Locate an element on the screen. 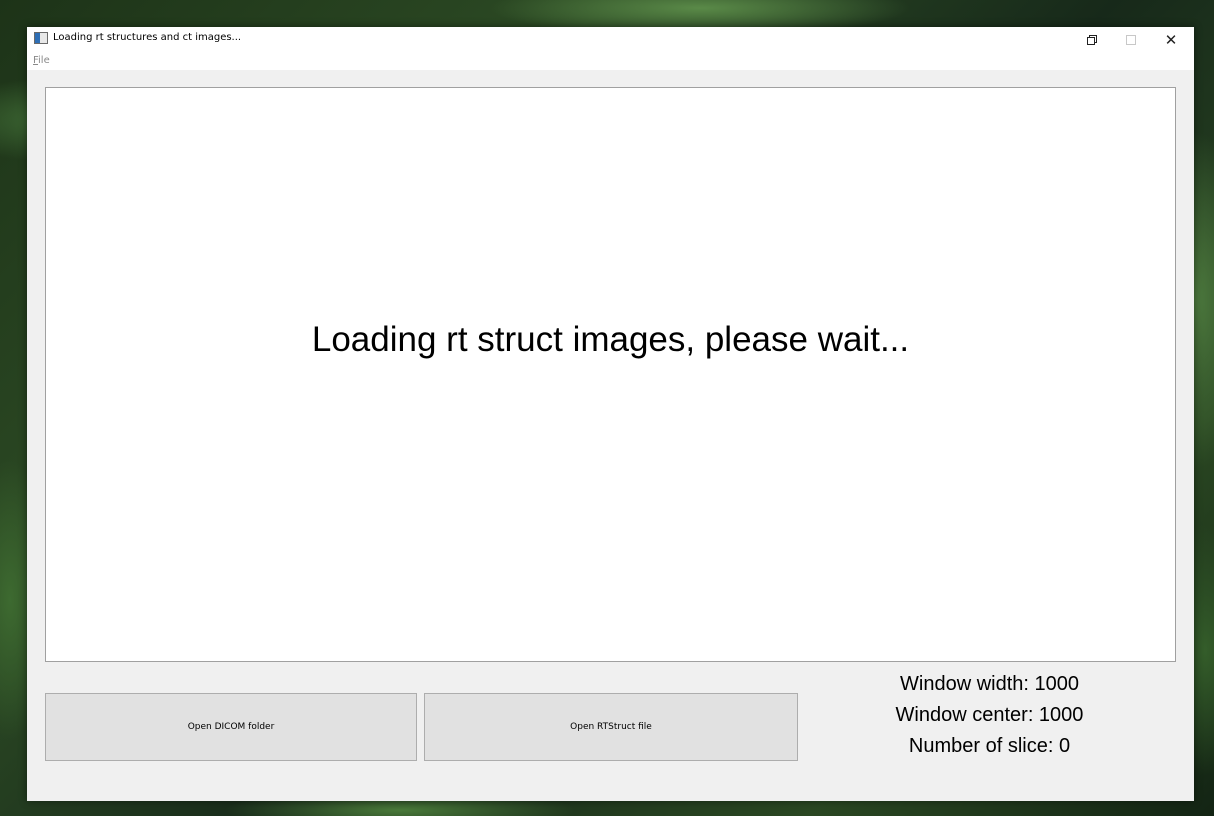  menu-file: File is located at coordinates (41, 60).